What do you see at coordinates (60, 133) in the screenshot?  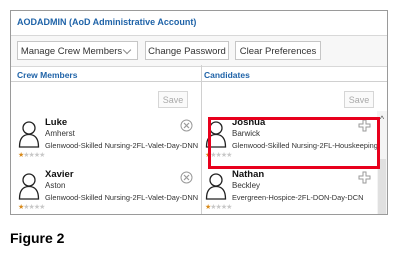 I see `crew-member-surname: Amherst` at bounding box center [60, 133].